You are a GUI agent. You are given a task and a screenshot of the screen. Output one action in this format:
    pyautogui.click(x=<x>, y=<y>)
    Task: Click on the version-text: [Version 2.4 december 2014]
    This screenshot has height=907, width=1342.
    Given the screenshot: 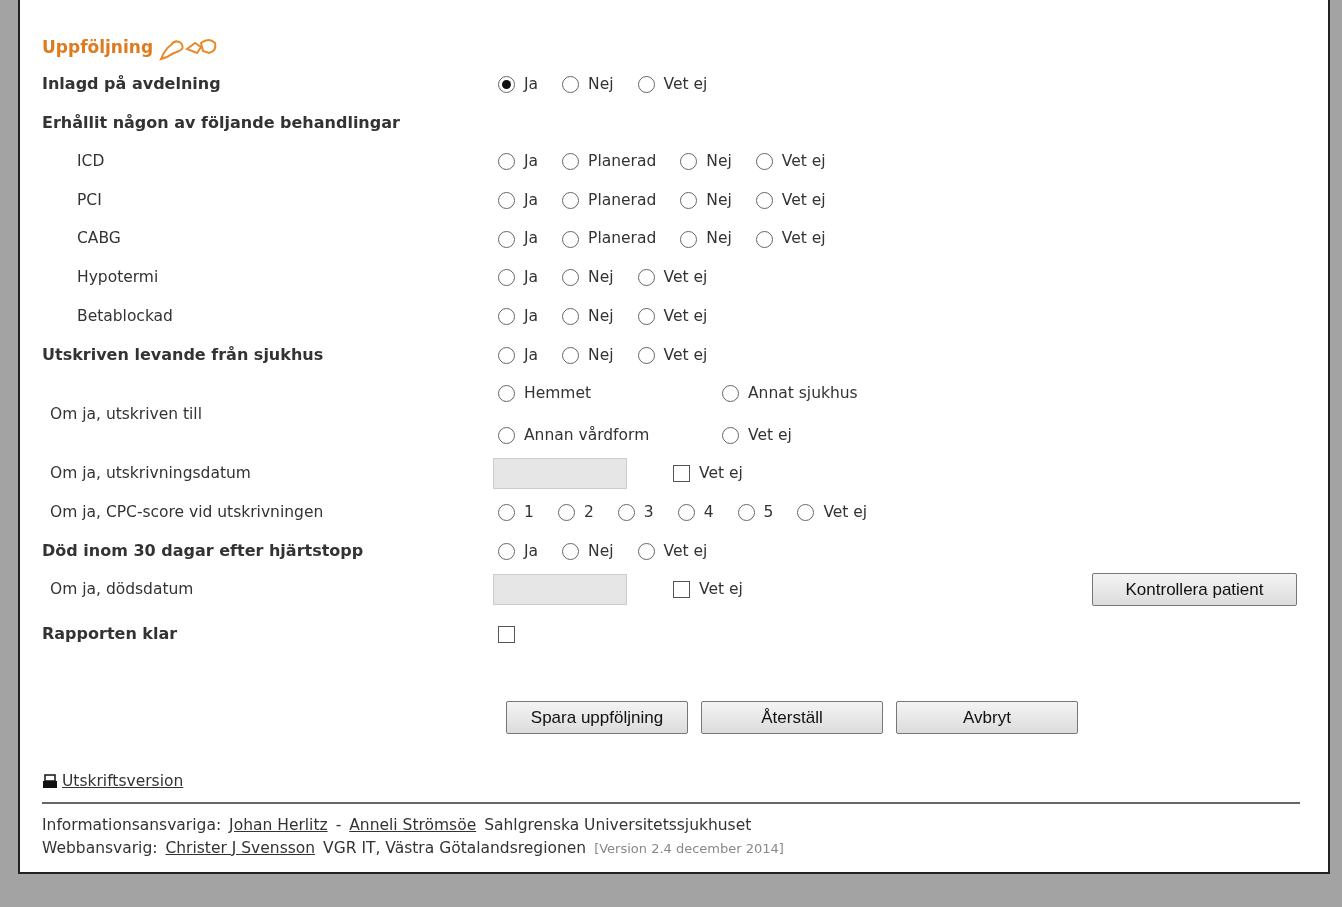 What is the action you would take?
    pyautogui.click(x=689, y=848)
    